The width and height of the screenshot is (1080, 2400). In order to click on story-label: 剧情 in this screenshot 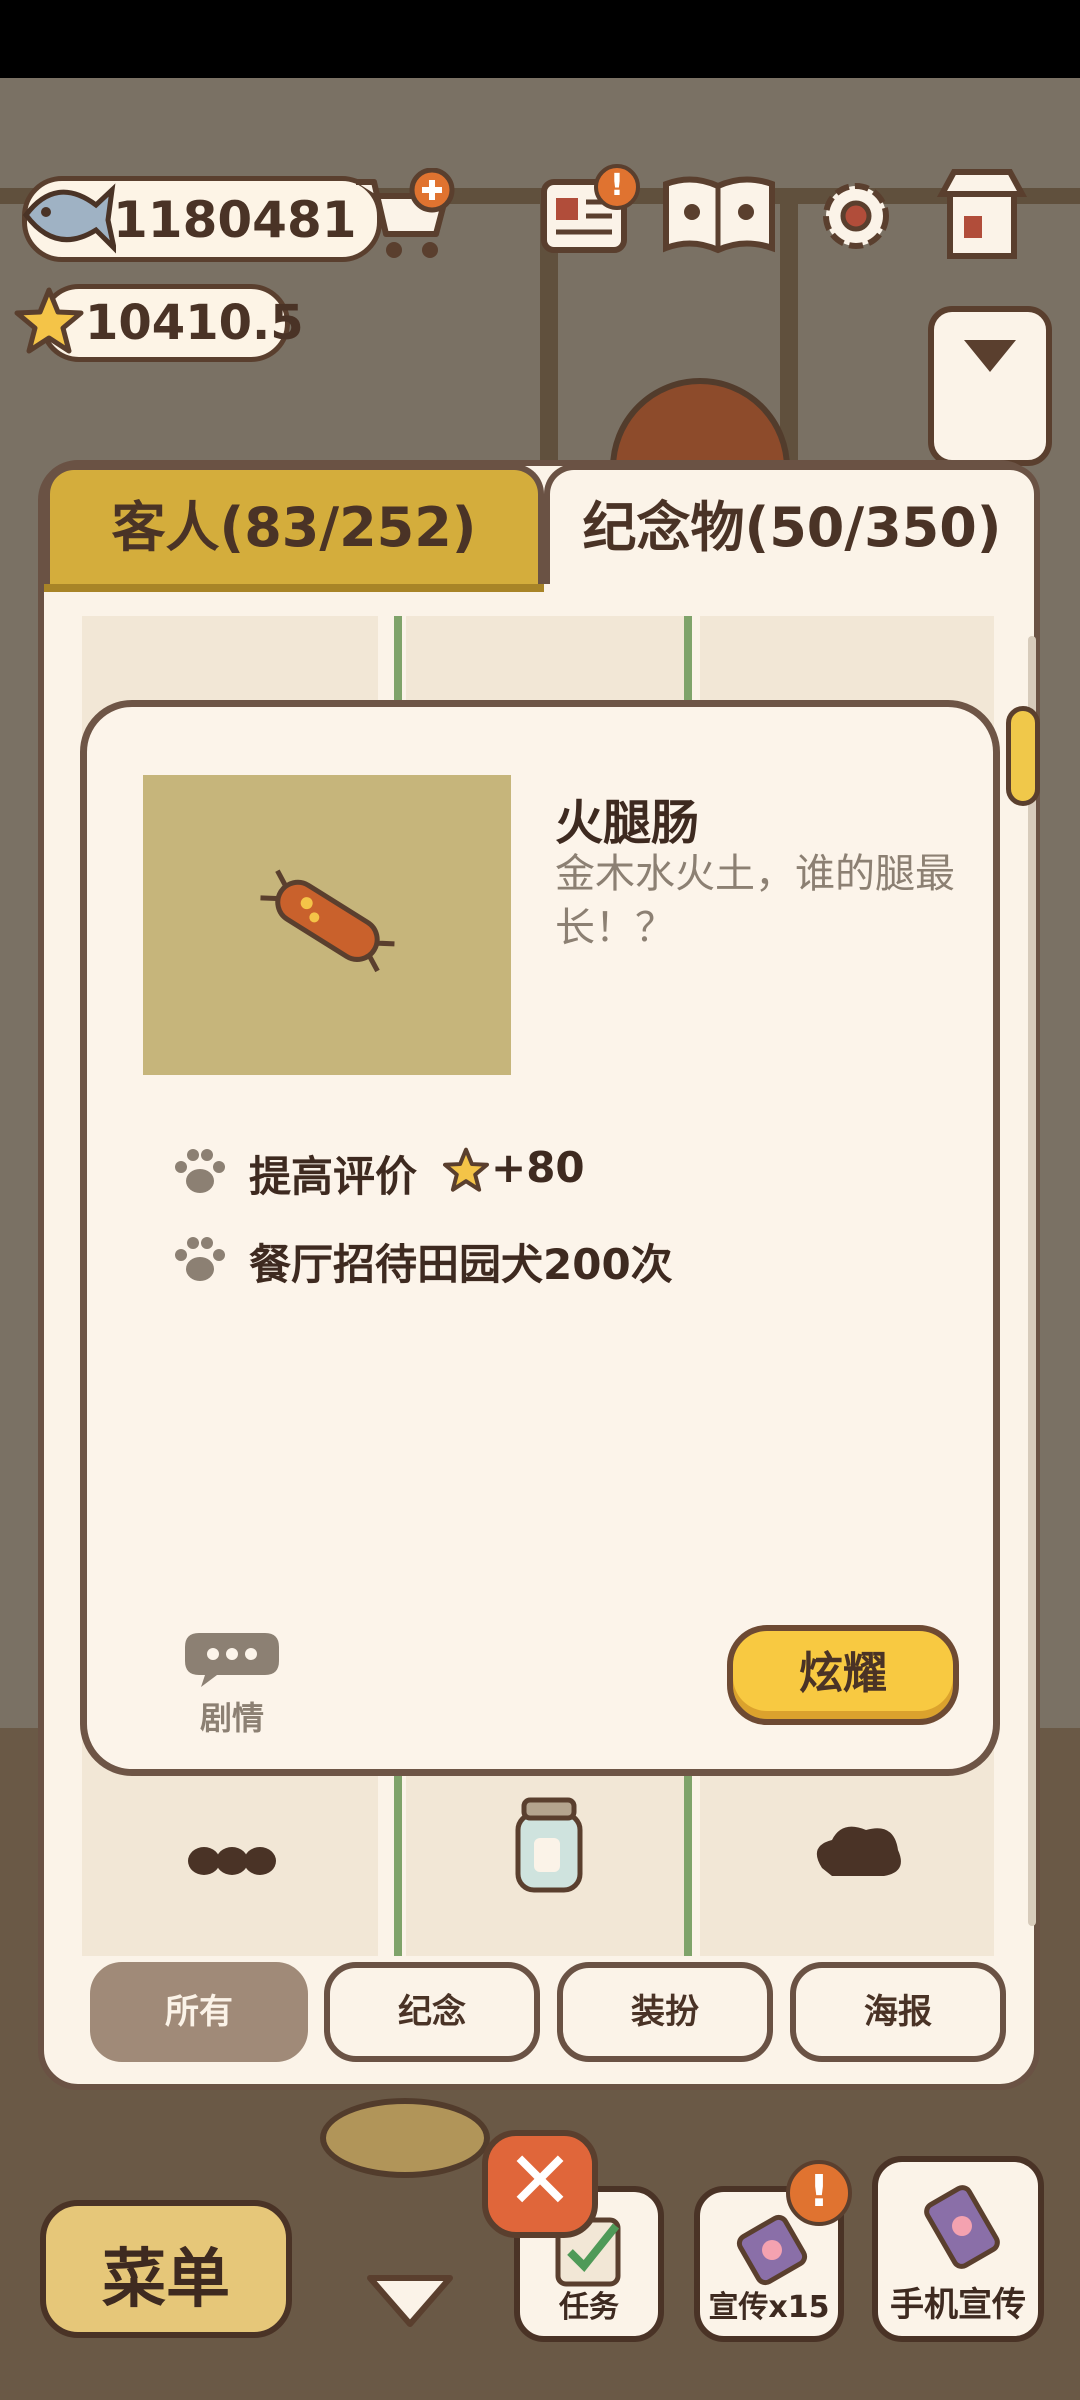, I will do `click(231, 1718)`.